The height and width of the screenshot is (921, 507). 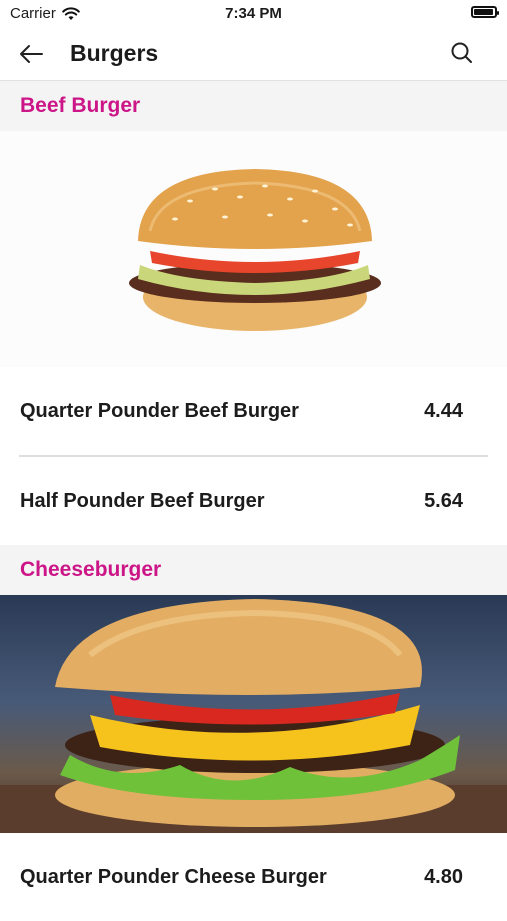 I want to click on navigation-bar: Burgers, so click(x=253, y=54).